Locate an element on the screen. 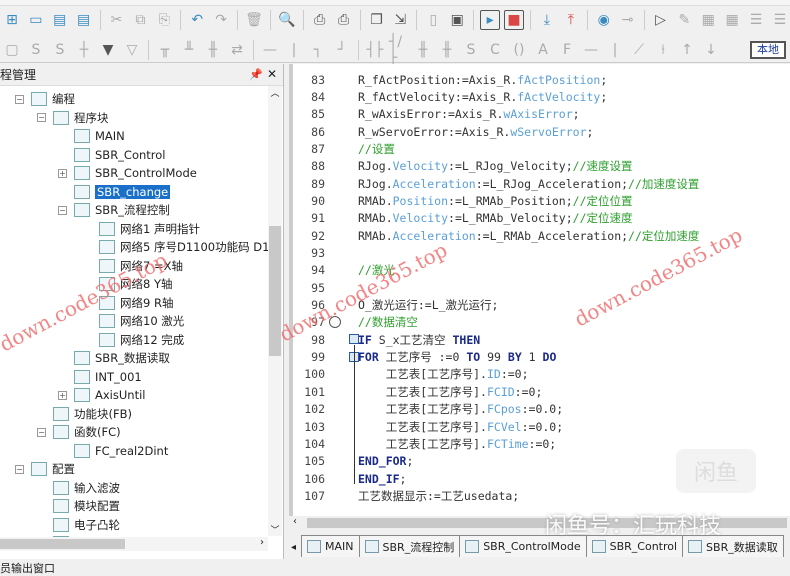 The height and width of the screenshot is (576, 790). line-icon: — is located at coordinates (591, 50).